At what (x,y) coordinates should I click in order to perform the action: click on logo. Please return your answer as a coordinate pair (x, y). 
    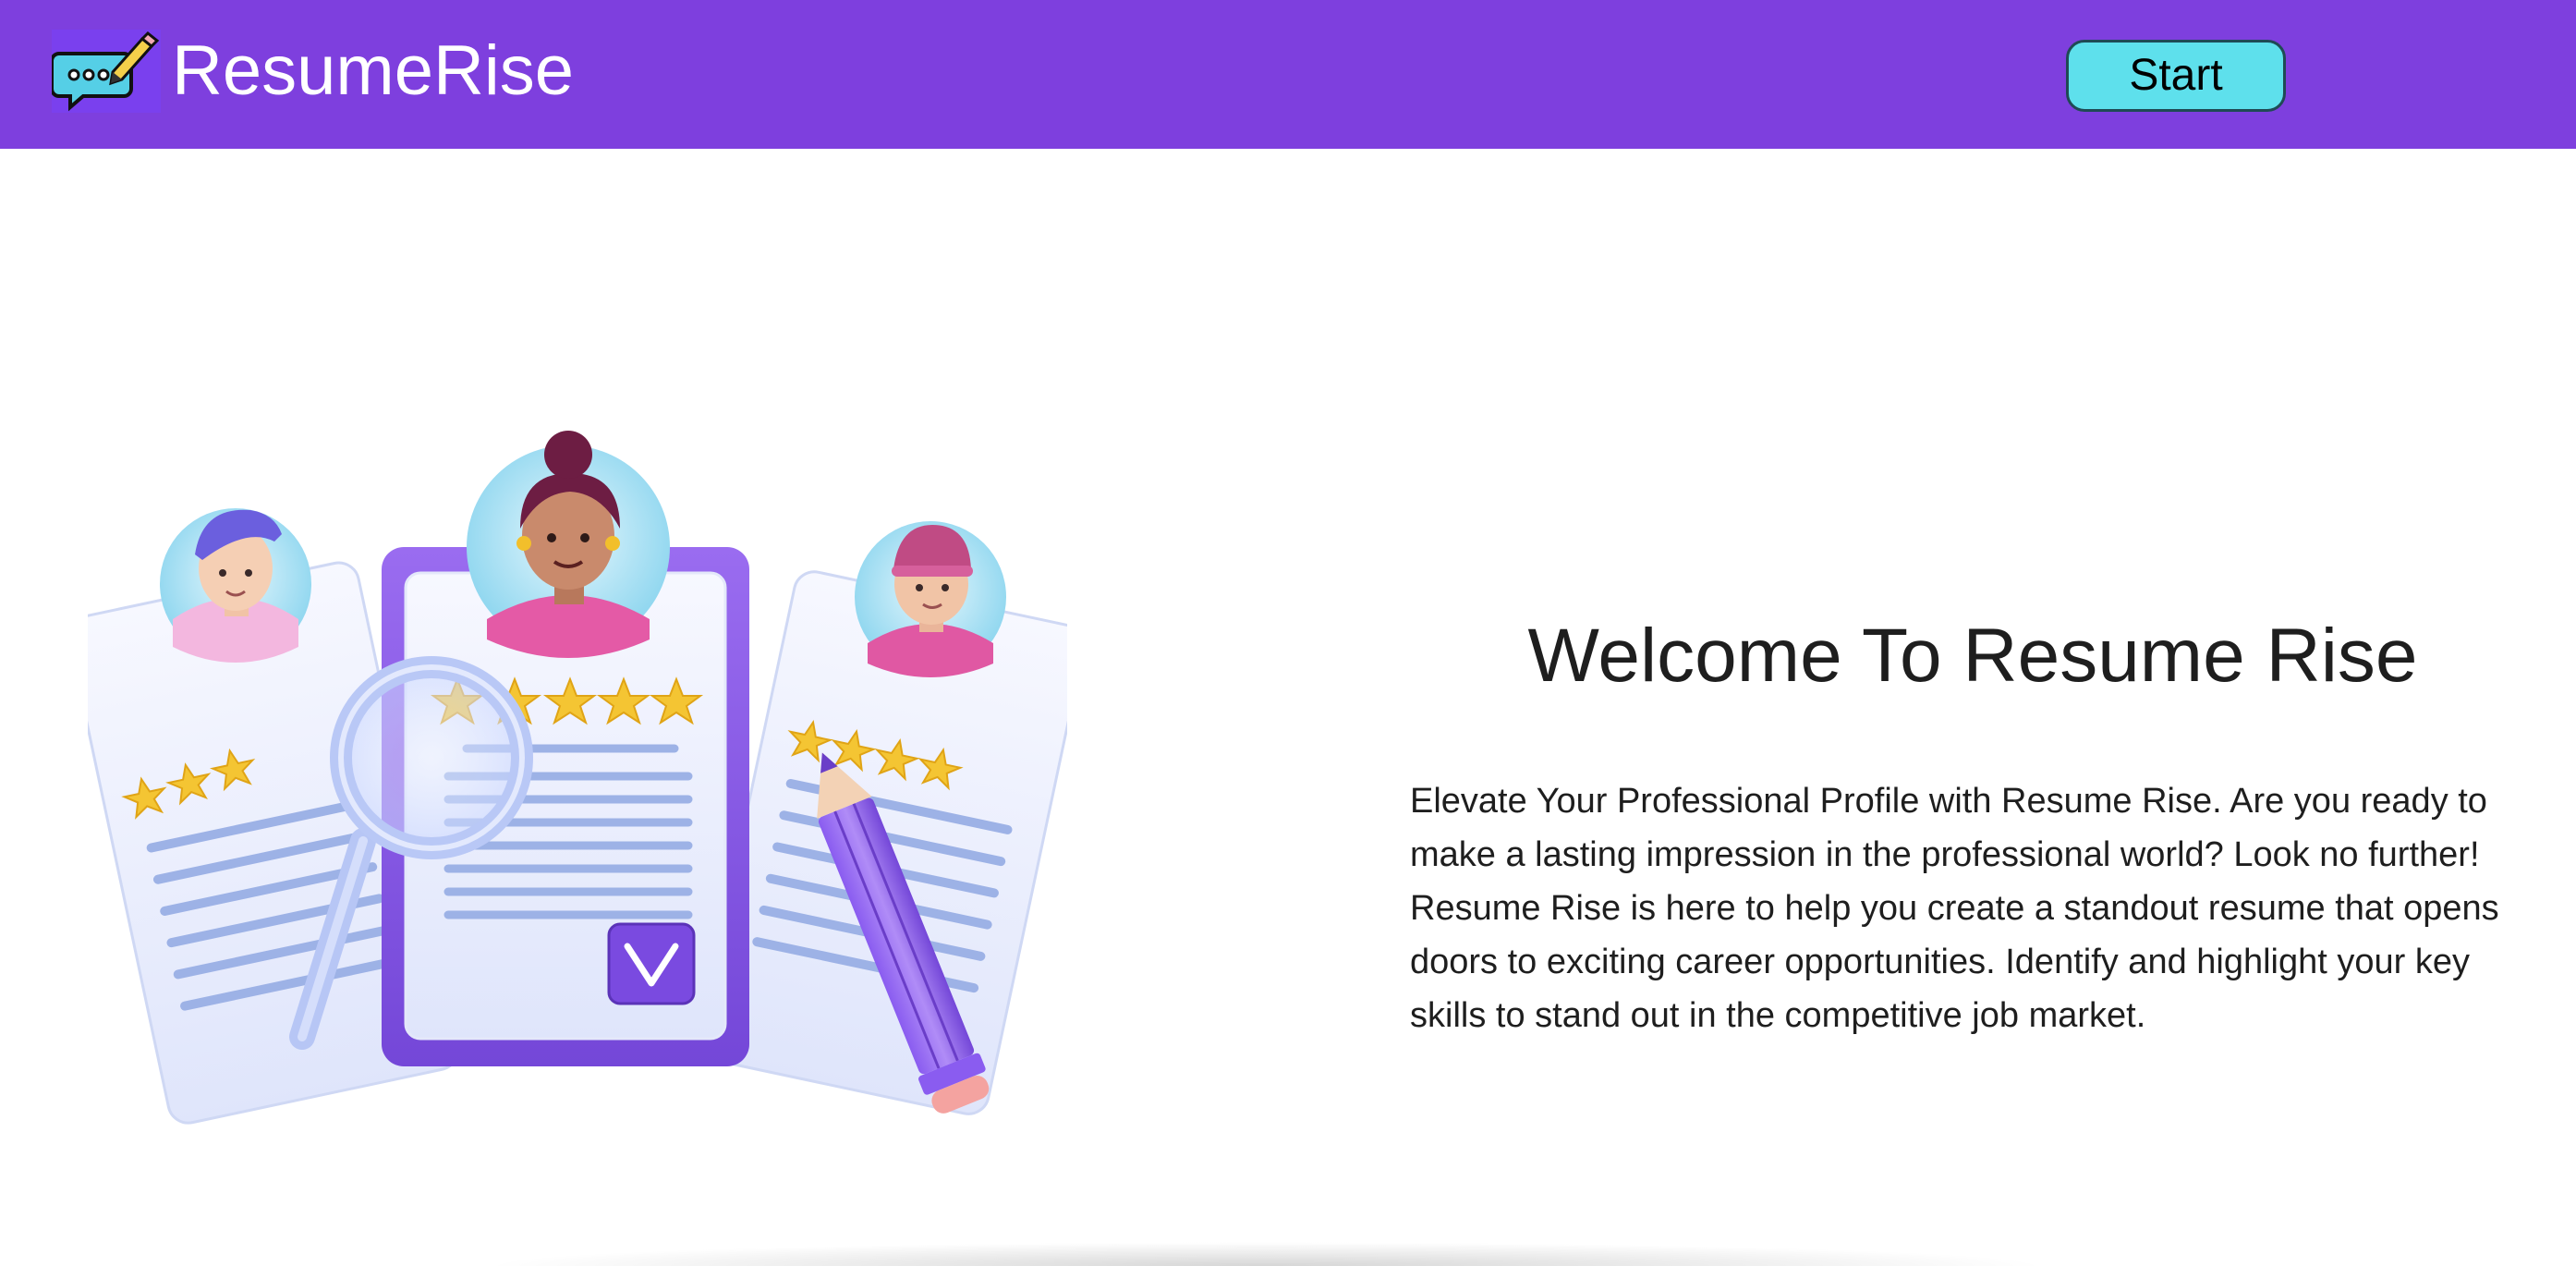
    Looking at the image, I should click on (105, 72).